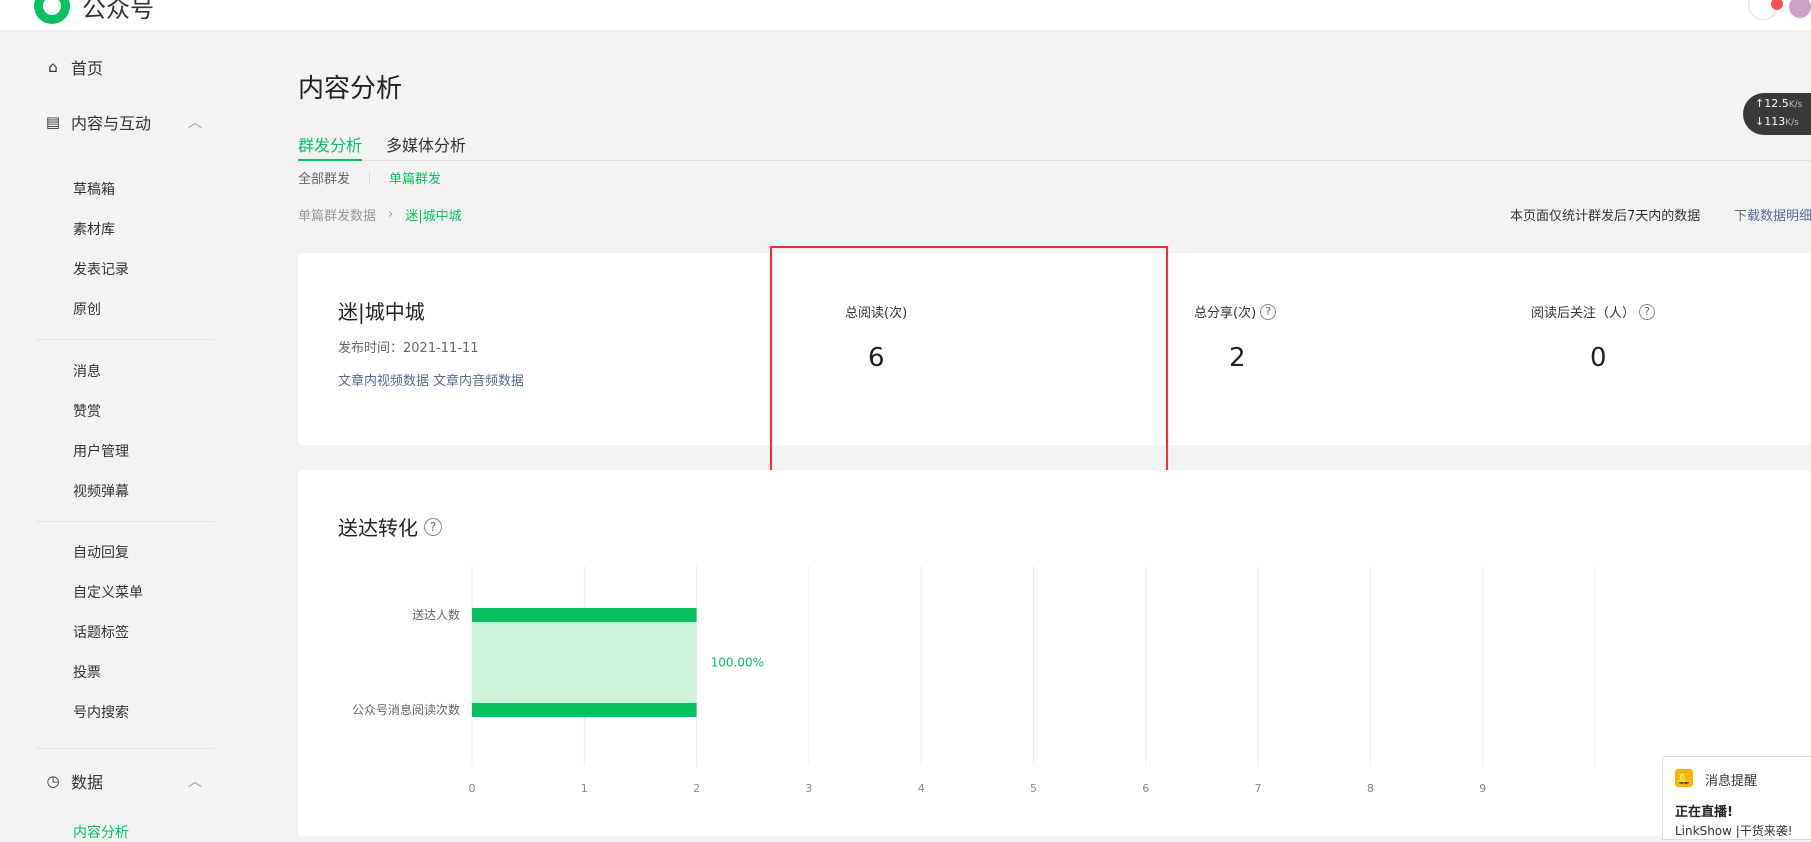 The width and height of the screenshot is (1811, 842). I want to click on x-tick-label: 8, so click(1370, 788).